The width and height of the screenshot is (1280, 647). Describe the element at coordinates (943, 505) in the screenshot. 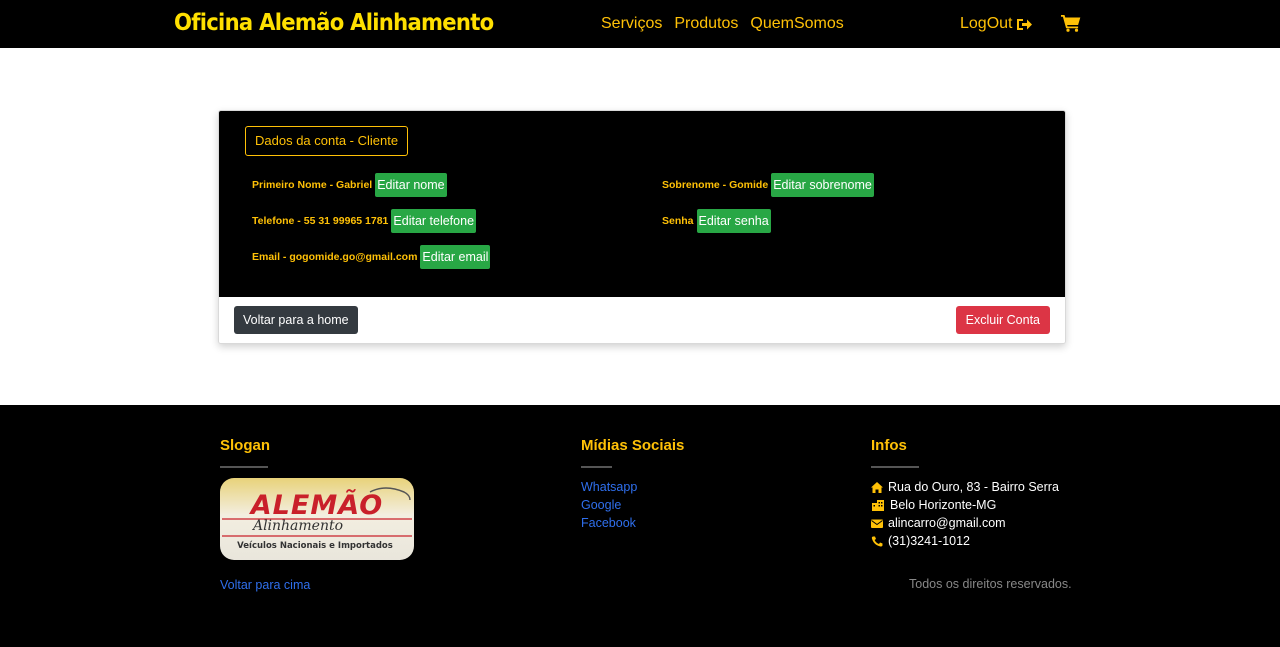

I see `city-text: Belo Horizonte-MG` at that location.